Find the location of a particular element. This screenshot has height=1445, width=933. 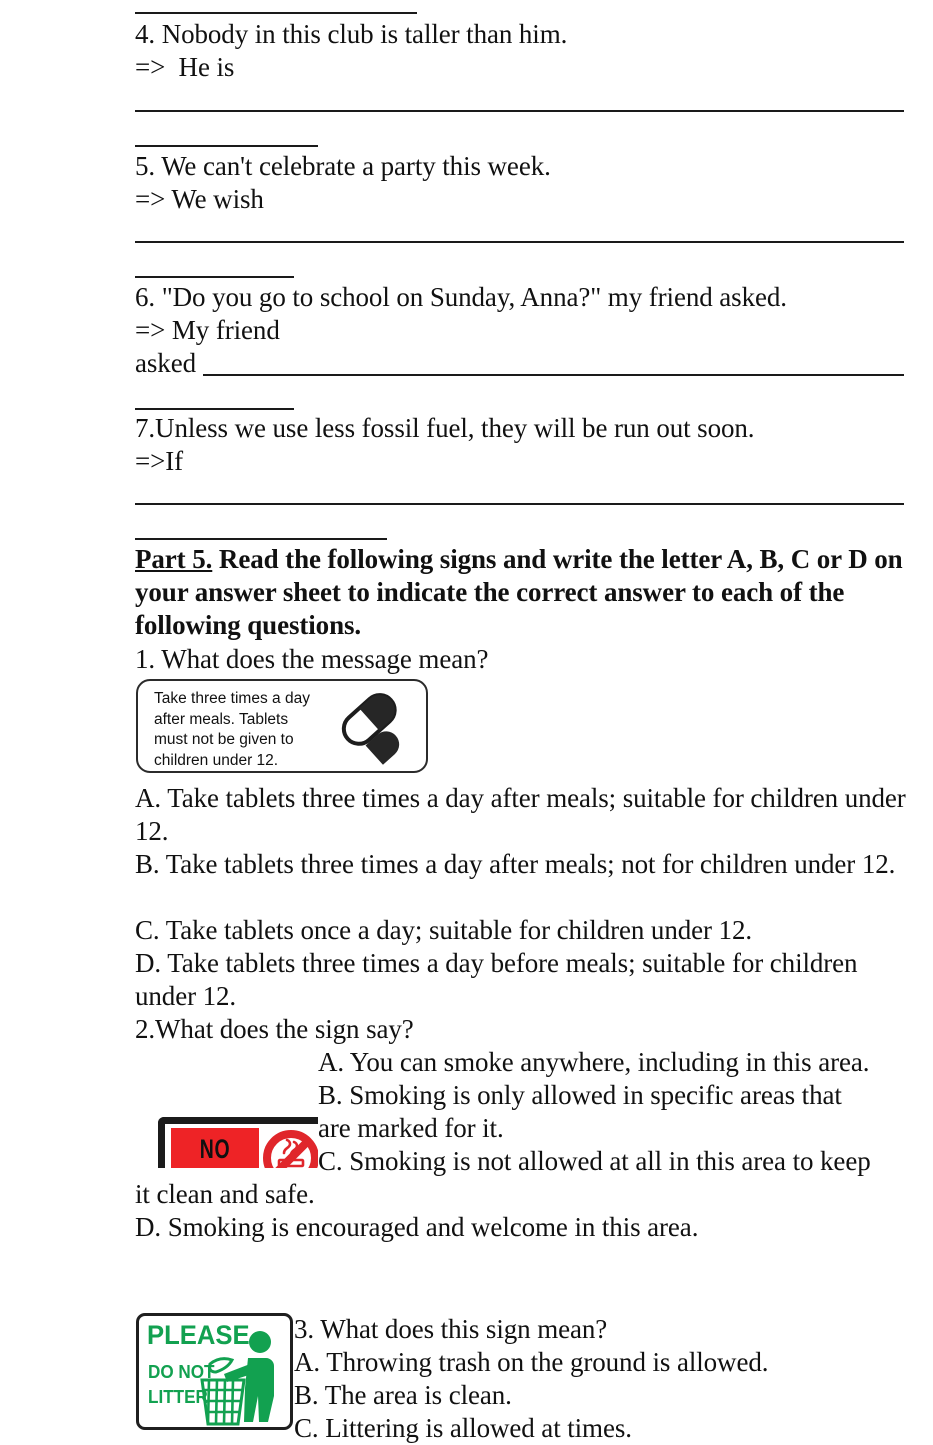

question-2-stem: 2.What does the sign say? is located at coordinates (274, 1029).